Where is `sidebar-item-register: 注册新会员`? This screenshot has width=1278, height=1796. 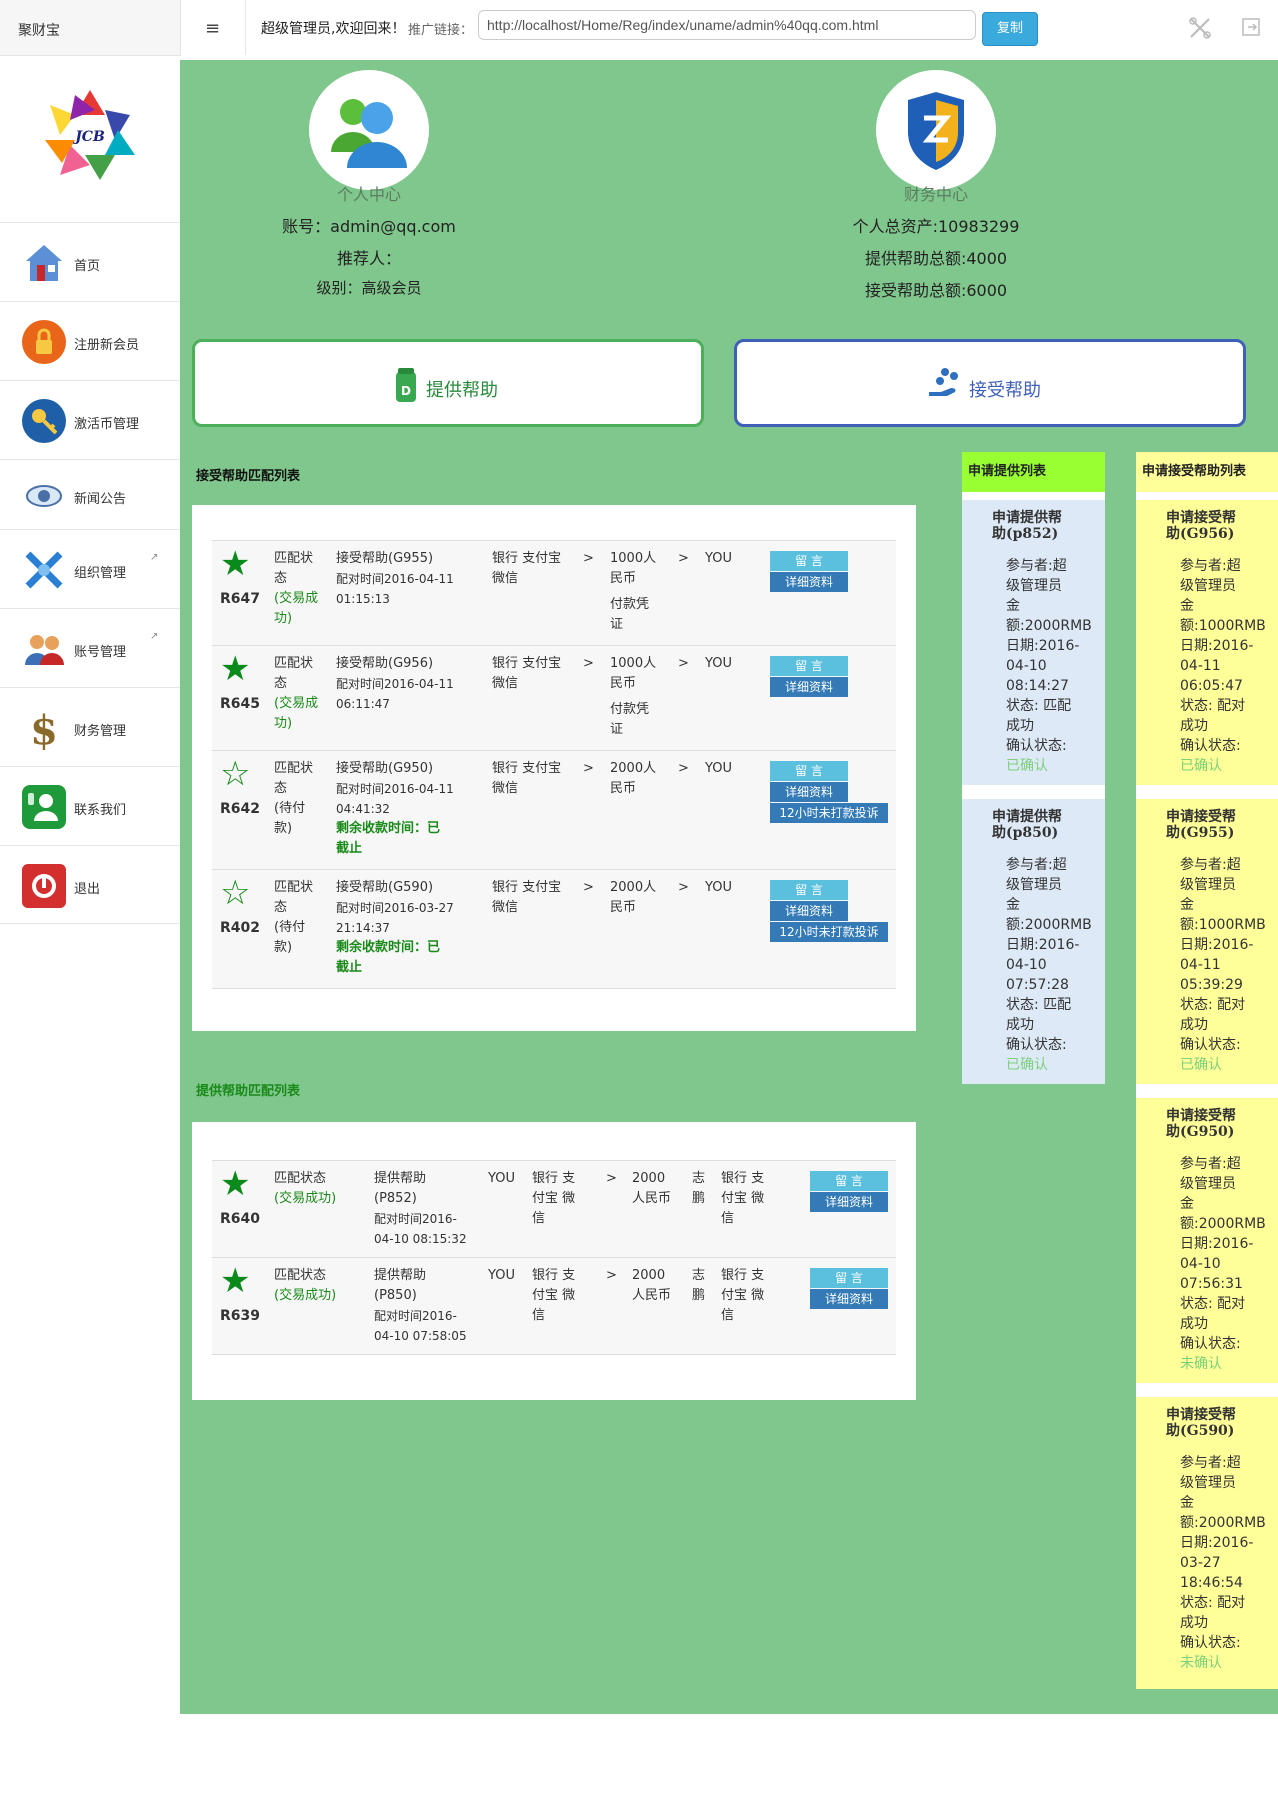
sidebar-item-register: 注册新会员 is located at coordinates (90, 340).